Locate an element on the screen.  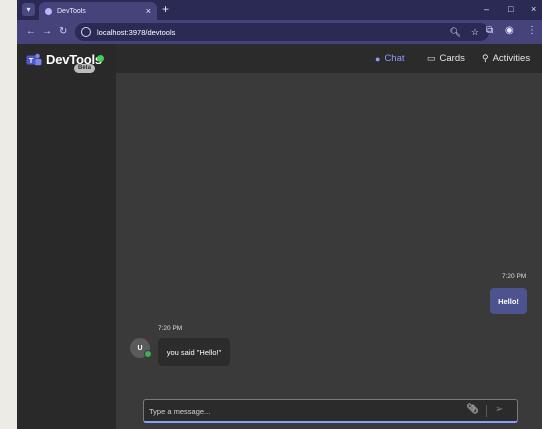
reload-icon: ↻ is located at coordinates (63, 32).